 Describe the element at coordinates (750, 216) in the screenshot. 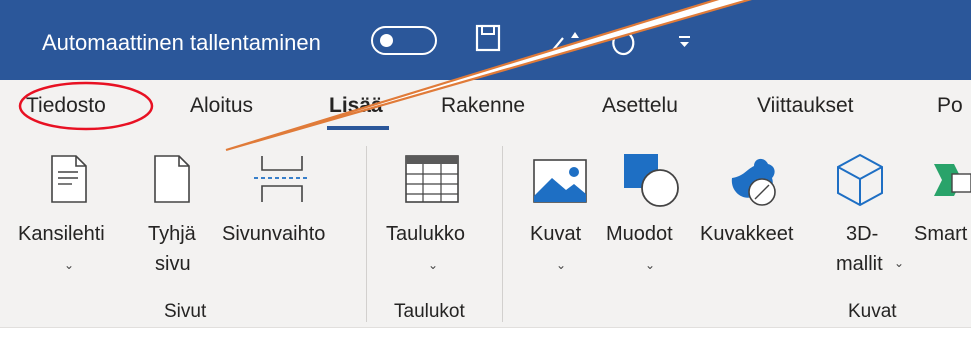

I see `kuvakkeet-button` at that location.